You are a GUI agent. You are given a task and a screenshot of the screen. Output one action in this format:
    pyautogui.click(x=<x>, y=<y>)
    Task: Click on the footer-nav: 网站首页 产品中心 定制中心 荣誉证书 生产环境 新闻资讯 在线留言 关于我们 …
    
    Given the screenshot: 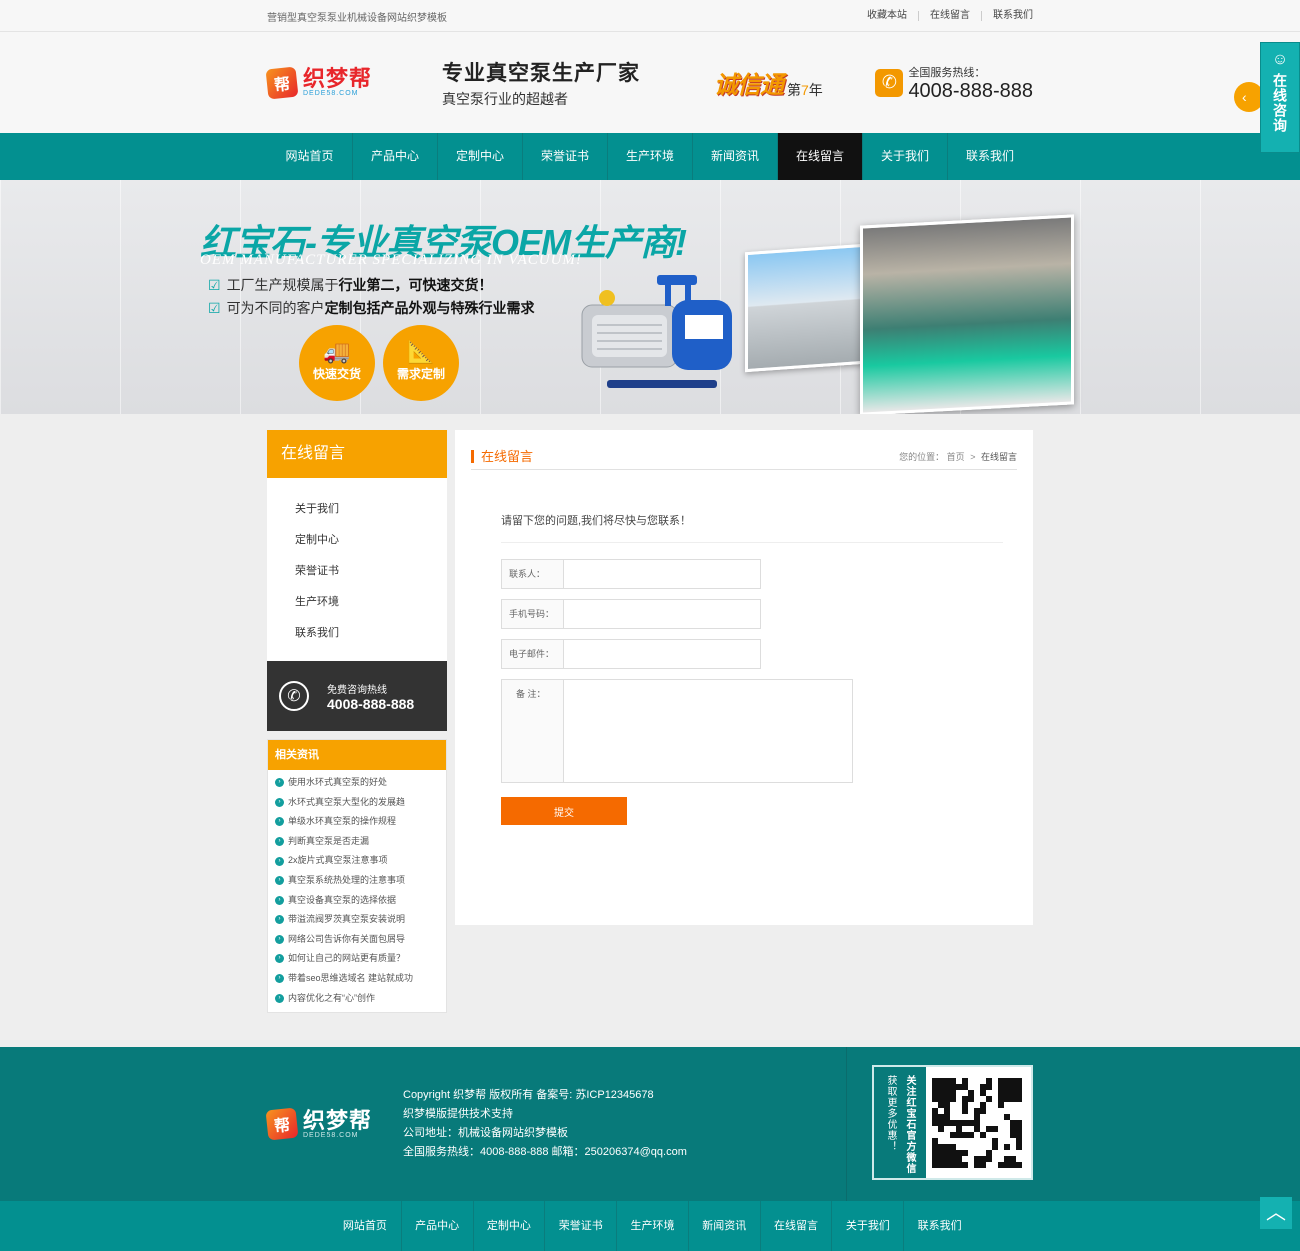 What is the action you would take?
    pyautogui.click(x=650, y=1226)
    